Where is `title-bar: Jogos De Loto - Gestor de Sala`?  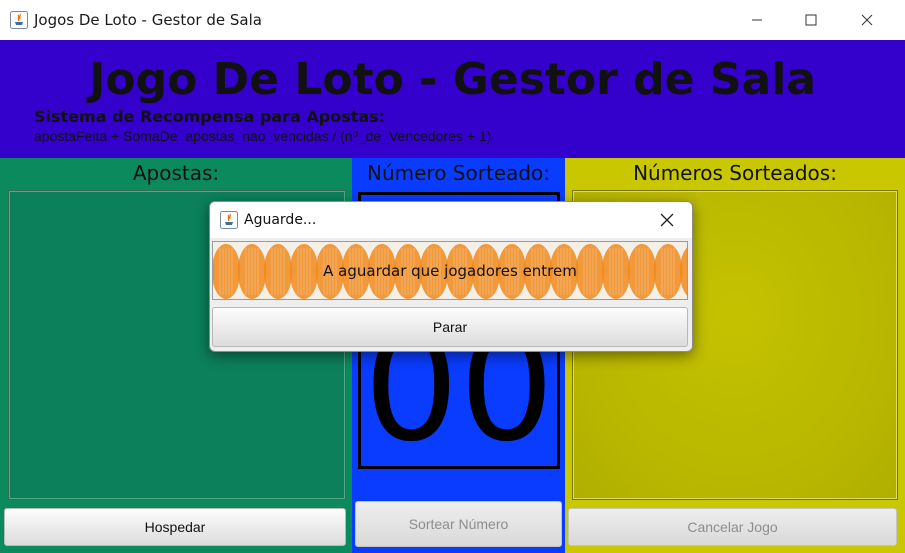
title-bar: Jogos De Loto - Gestor de Sala is located at coordinates (452, 20).